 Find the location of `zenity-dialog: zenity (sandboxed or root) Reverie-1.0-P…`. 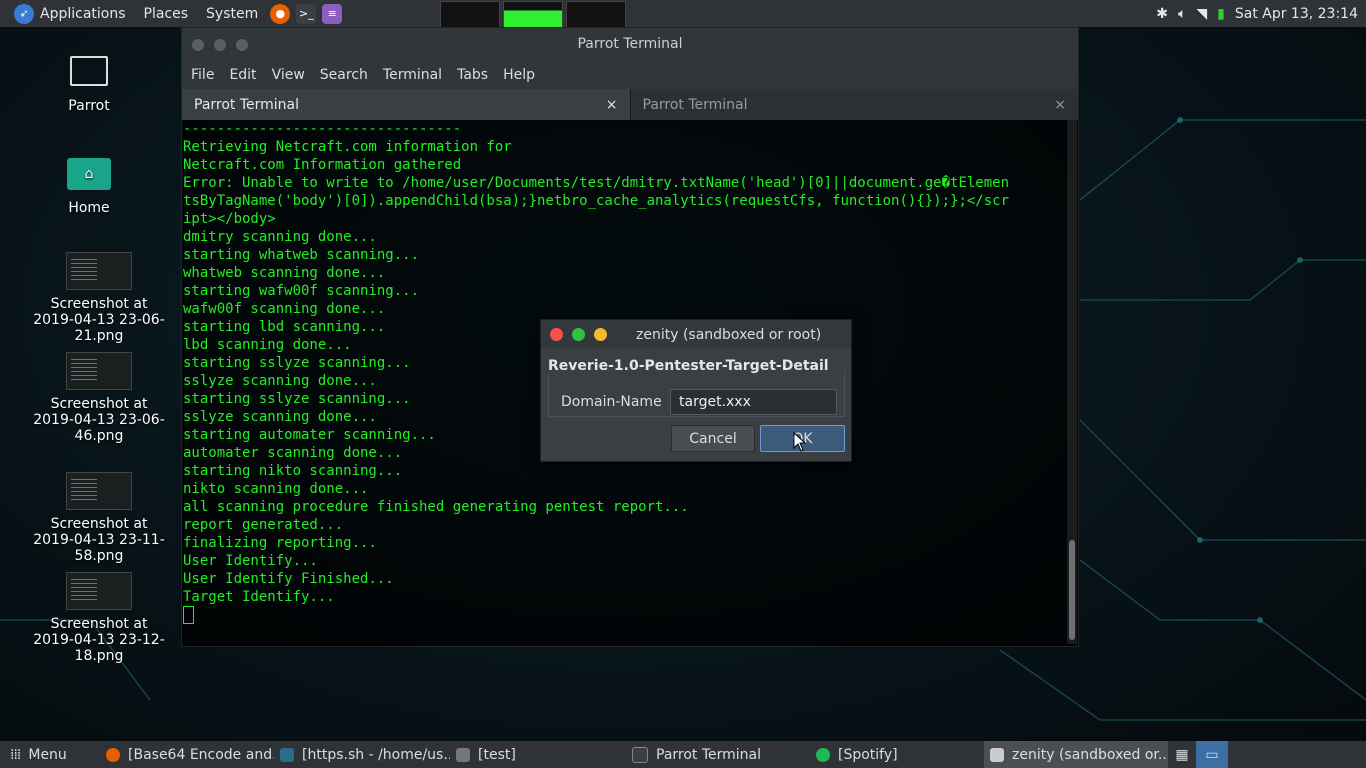

zenity-dialog: zenity (sandboxed or root) Reverie-1.0-P… is located at coordinates (696, 390).